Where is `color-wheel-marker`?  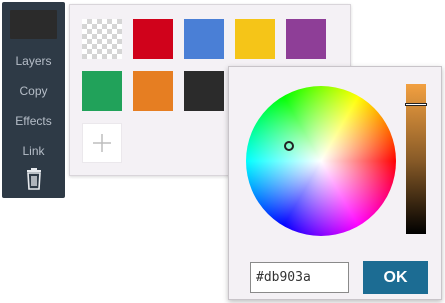
color-wheel-marker is located at coordinates (289, 146).